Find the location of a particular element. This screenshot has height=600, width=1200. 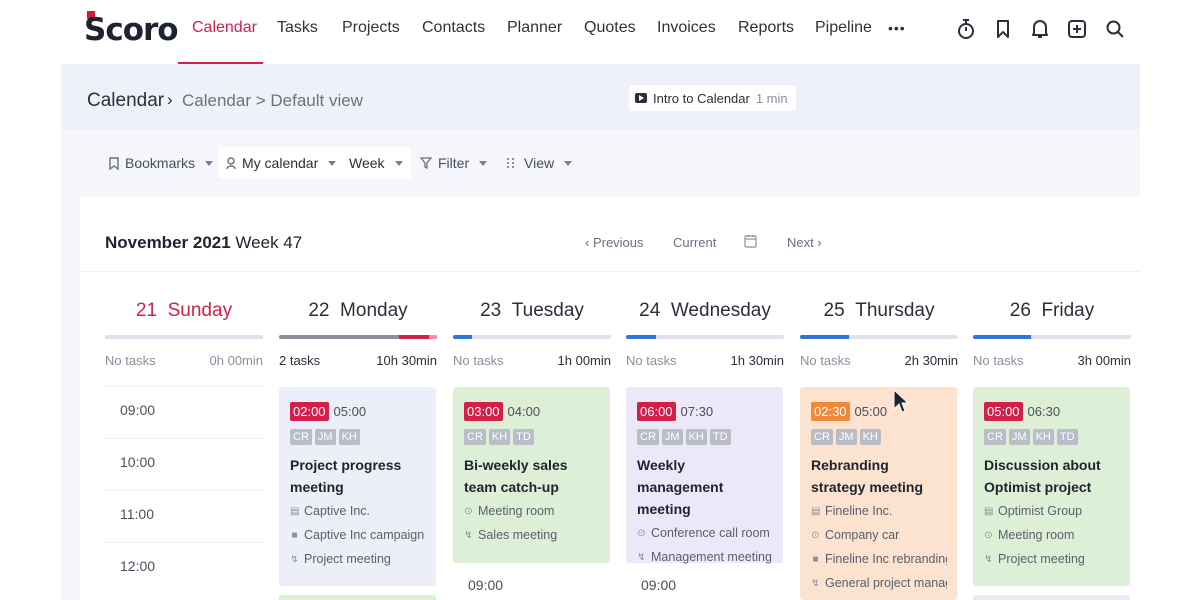

location-icon: ⊙ is located at coordinates (641, 533).